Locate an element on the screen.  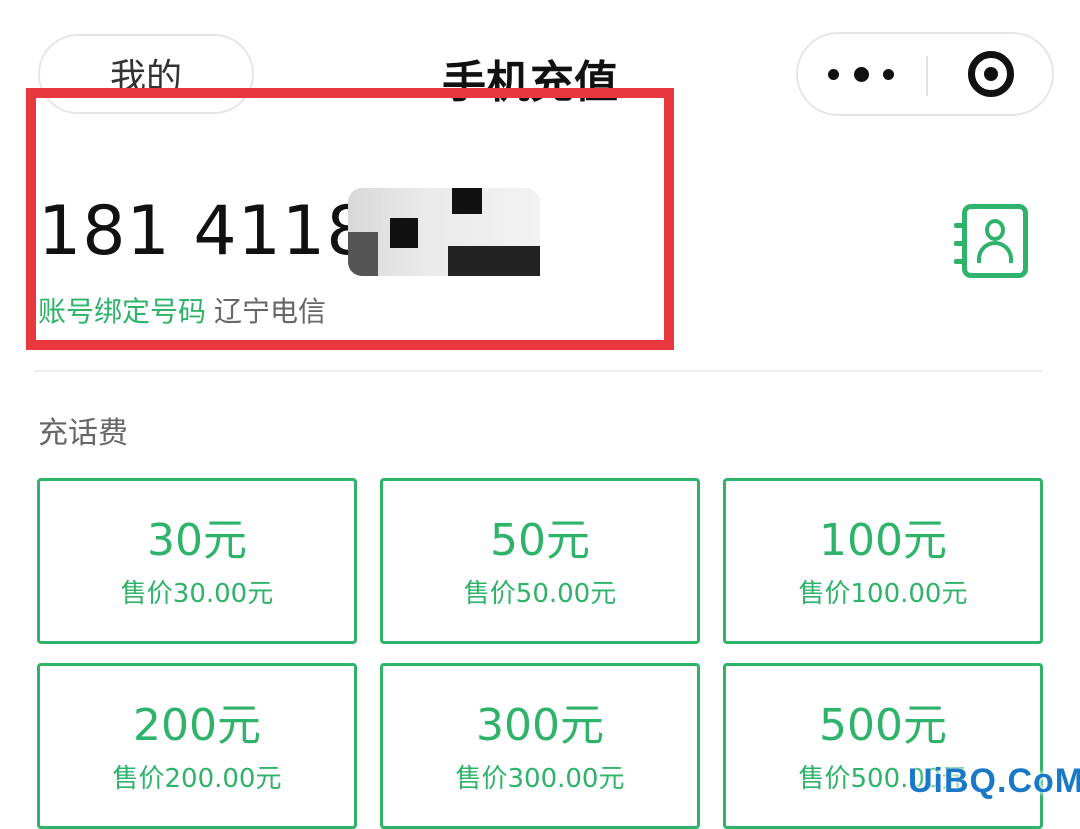
option-price: 售价50.00元 is located at coordinates (540, 594).